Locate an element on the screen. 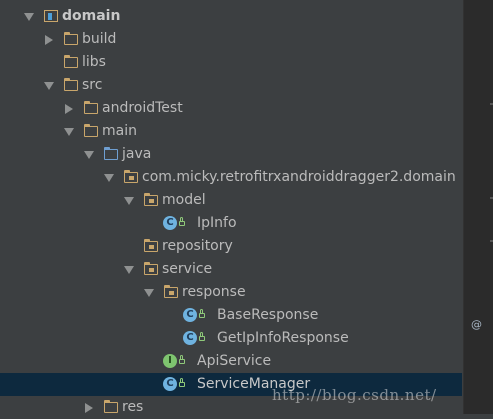 Image resolution: width=493 pixels, height=419 pixels. module-icon is located at coordinates (51, 16).